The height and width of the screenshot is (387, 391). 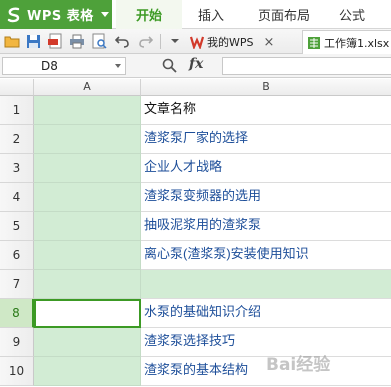 I want to click on table-row: 8 水泵的基础知识介绍, so click(x=195, y=313).